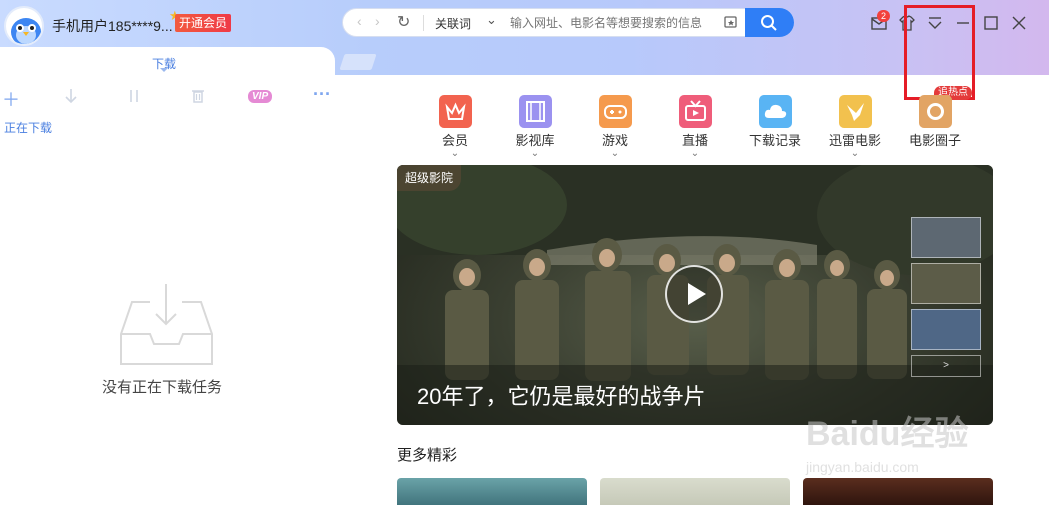 This screenshot has height=505, width=1049. What do you see at coordinates (862, 467) in the screenshot?
I see `watermark-url: jingyan.baidu.com` at bounding box center [862, 467].